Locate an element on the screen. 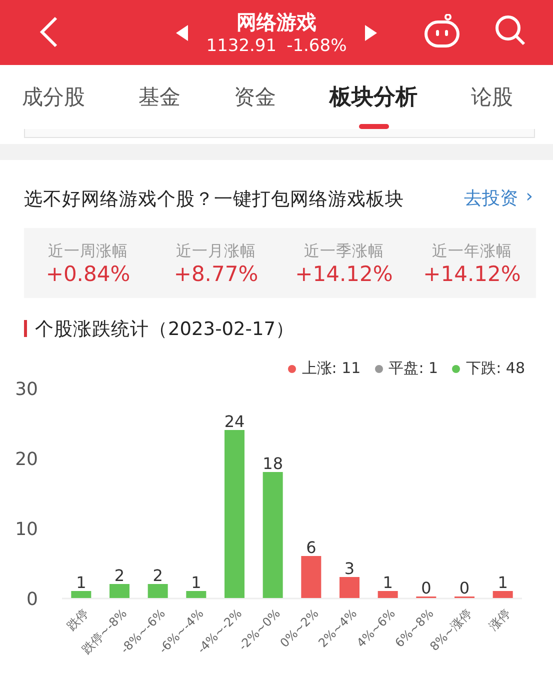 This screenshot has width=553, height=677. legend-label: 下跌: 48 is located at coordinates (495, 368).